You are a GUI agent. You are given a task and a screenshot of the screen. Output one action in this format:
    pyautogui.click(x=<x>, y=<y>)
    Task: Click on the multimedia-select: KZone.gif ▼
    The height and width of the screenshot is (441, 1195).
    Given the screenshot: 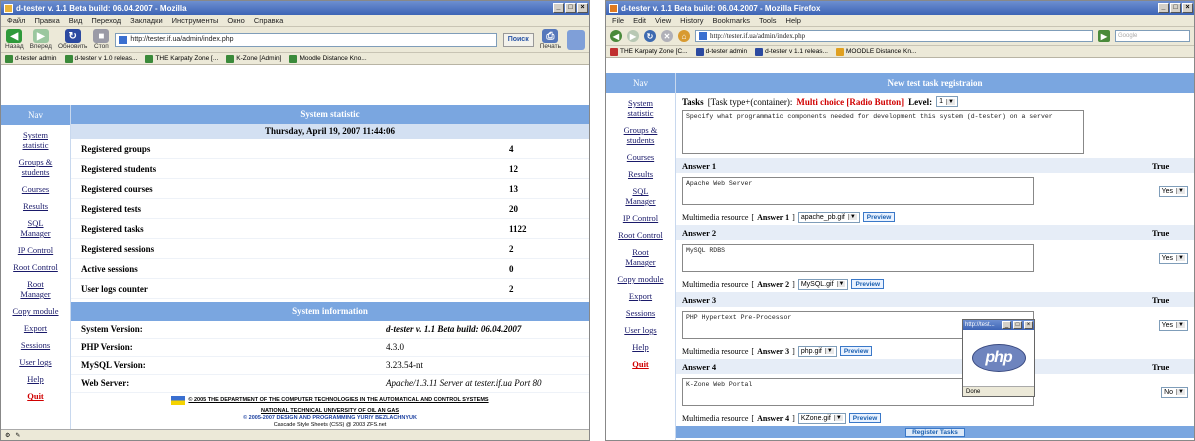 What is the action you would take?
    pyautogui.click(x=821, y=418)
    